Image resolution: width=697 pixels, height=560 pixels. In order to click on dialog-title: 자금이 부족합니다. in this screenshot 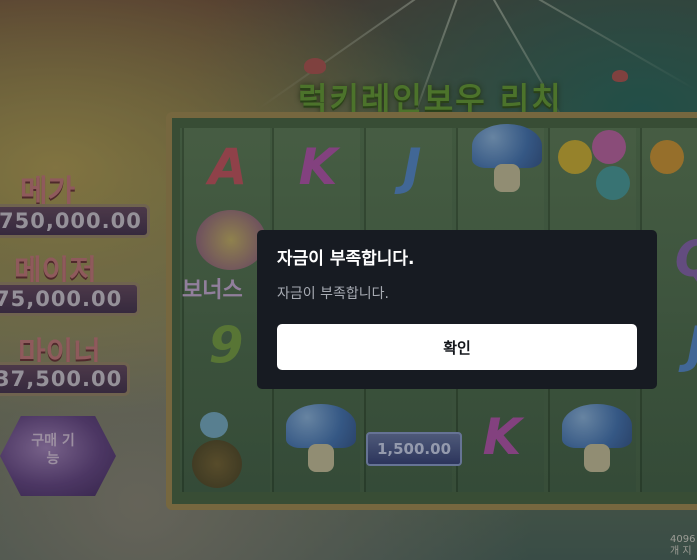, I will do `click(346, 259)`.